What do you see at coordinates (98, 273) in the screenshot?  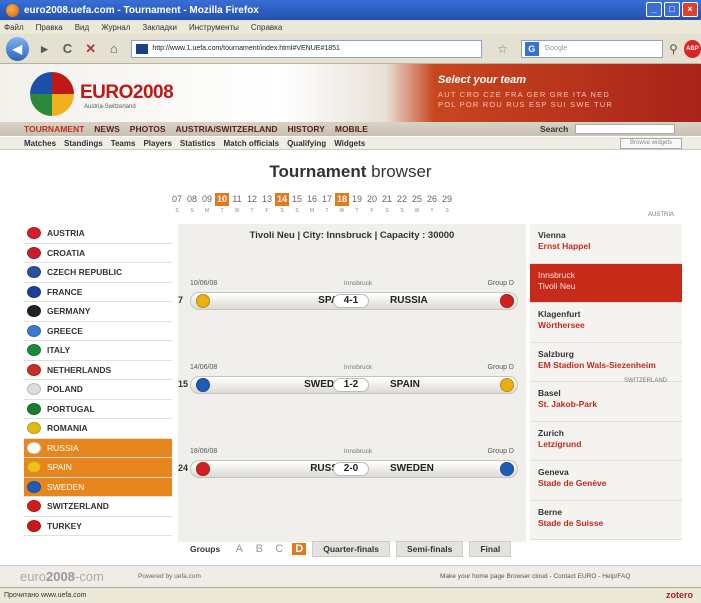 I see `team-item-czech-republic: CZECH REPUBLIC` at bounding box center [98, 273].